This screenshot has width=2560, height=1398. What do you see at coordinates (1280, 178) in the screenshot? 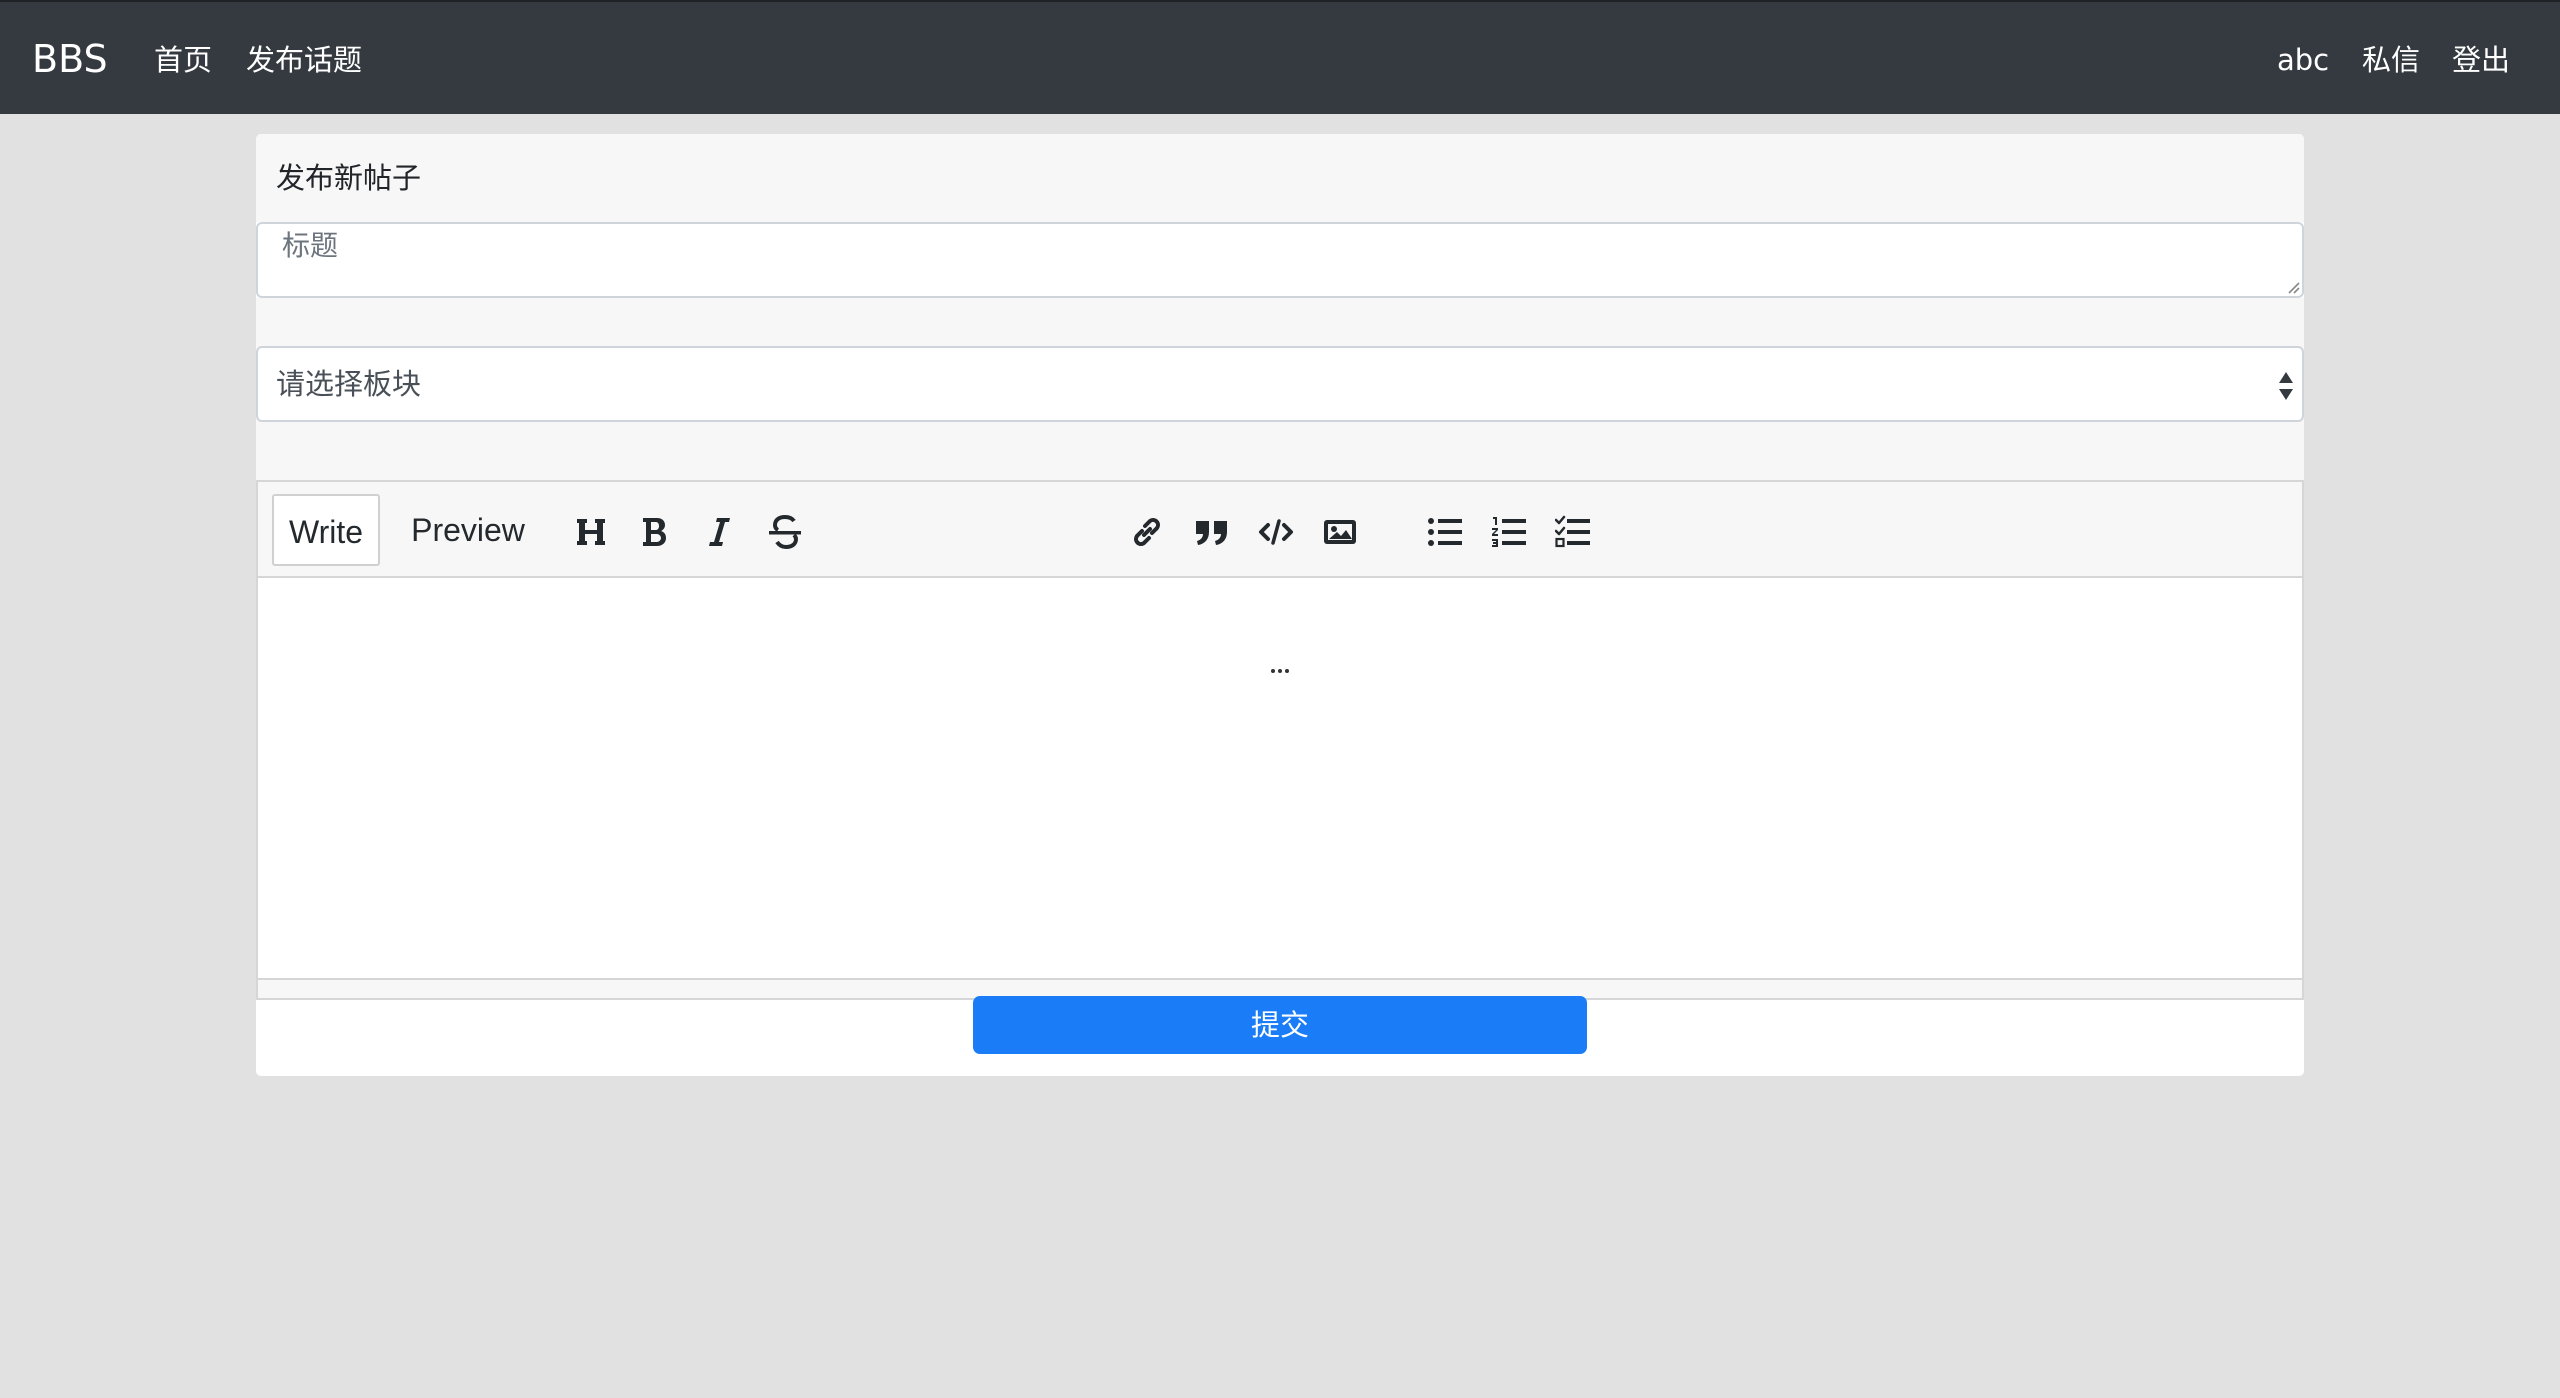
I see `card-header: 发布新帖子` at bounding box center [1280, 178].